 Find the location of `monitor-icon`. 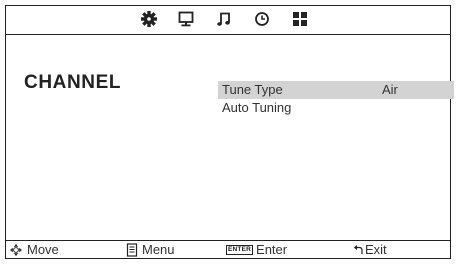

monitor-icon is located at coordinates (186, 19).